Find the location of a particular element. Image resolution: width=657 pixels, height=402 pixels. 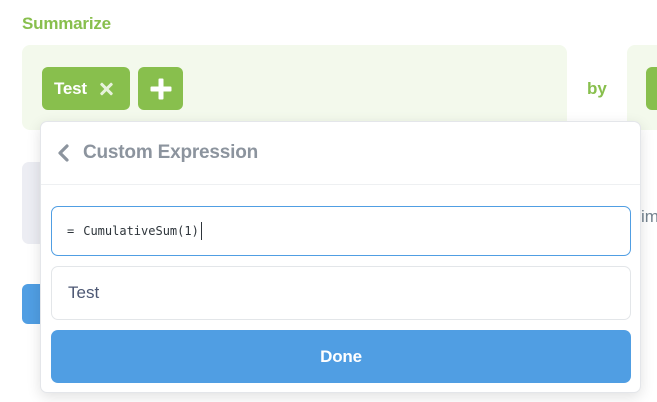

add-metric-button is located at coordinates (160, 88).